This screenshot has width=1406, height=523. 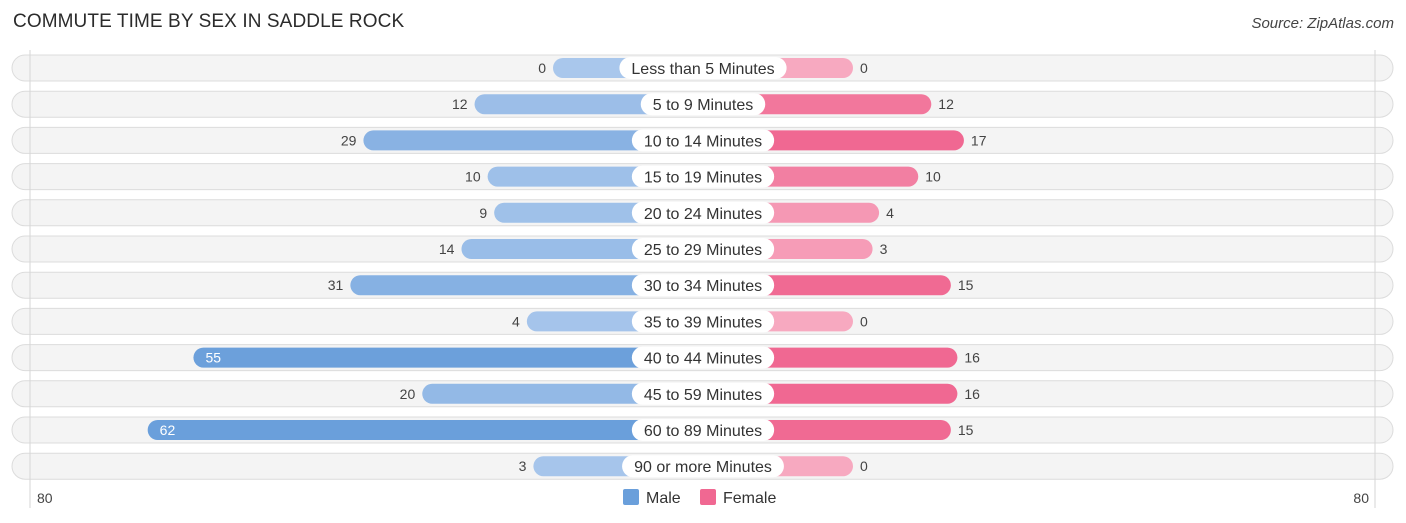 I want to click on value-label-male: 12, so click(x=460, y=104).